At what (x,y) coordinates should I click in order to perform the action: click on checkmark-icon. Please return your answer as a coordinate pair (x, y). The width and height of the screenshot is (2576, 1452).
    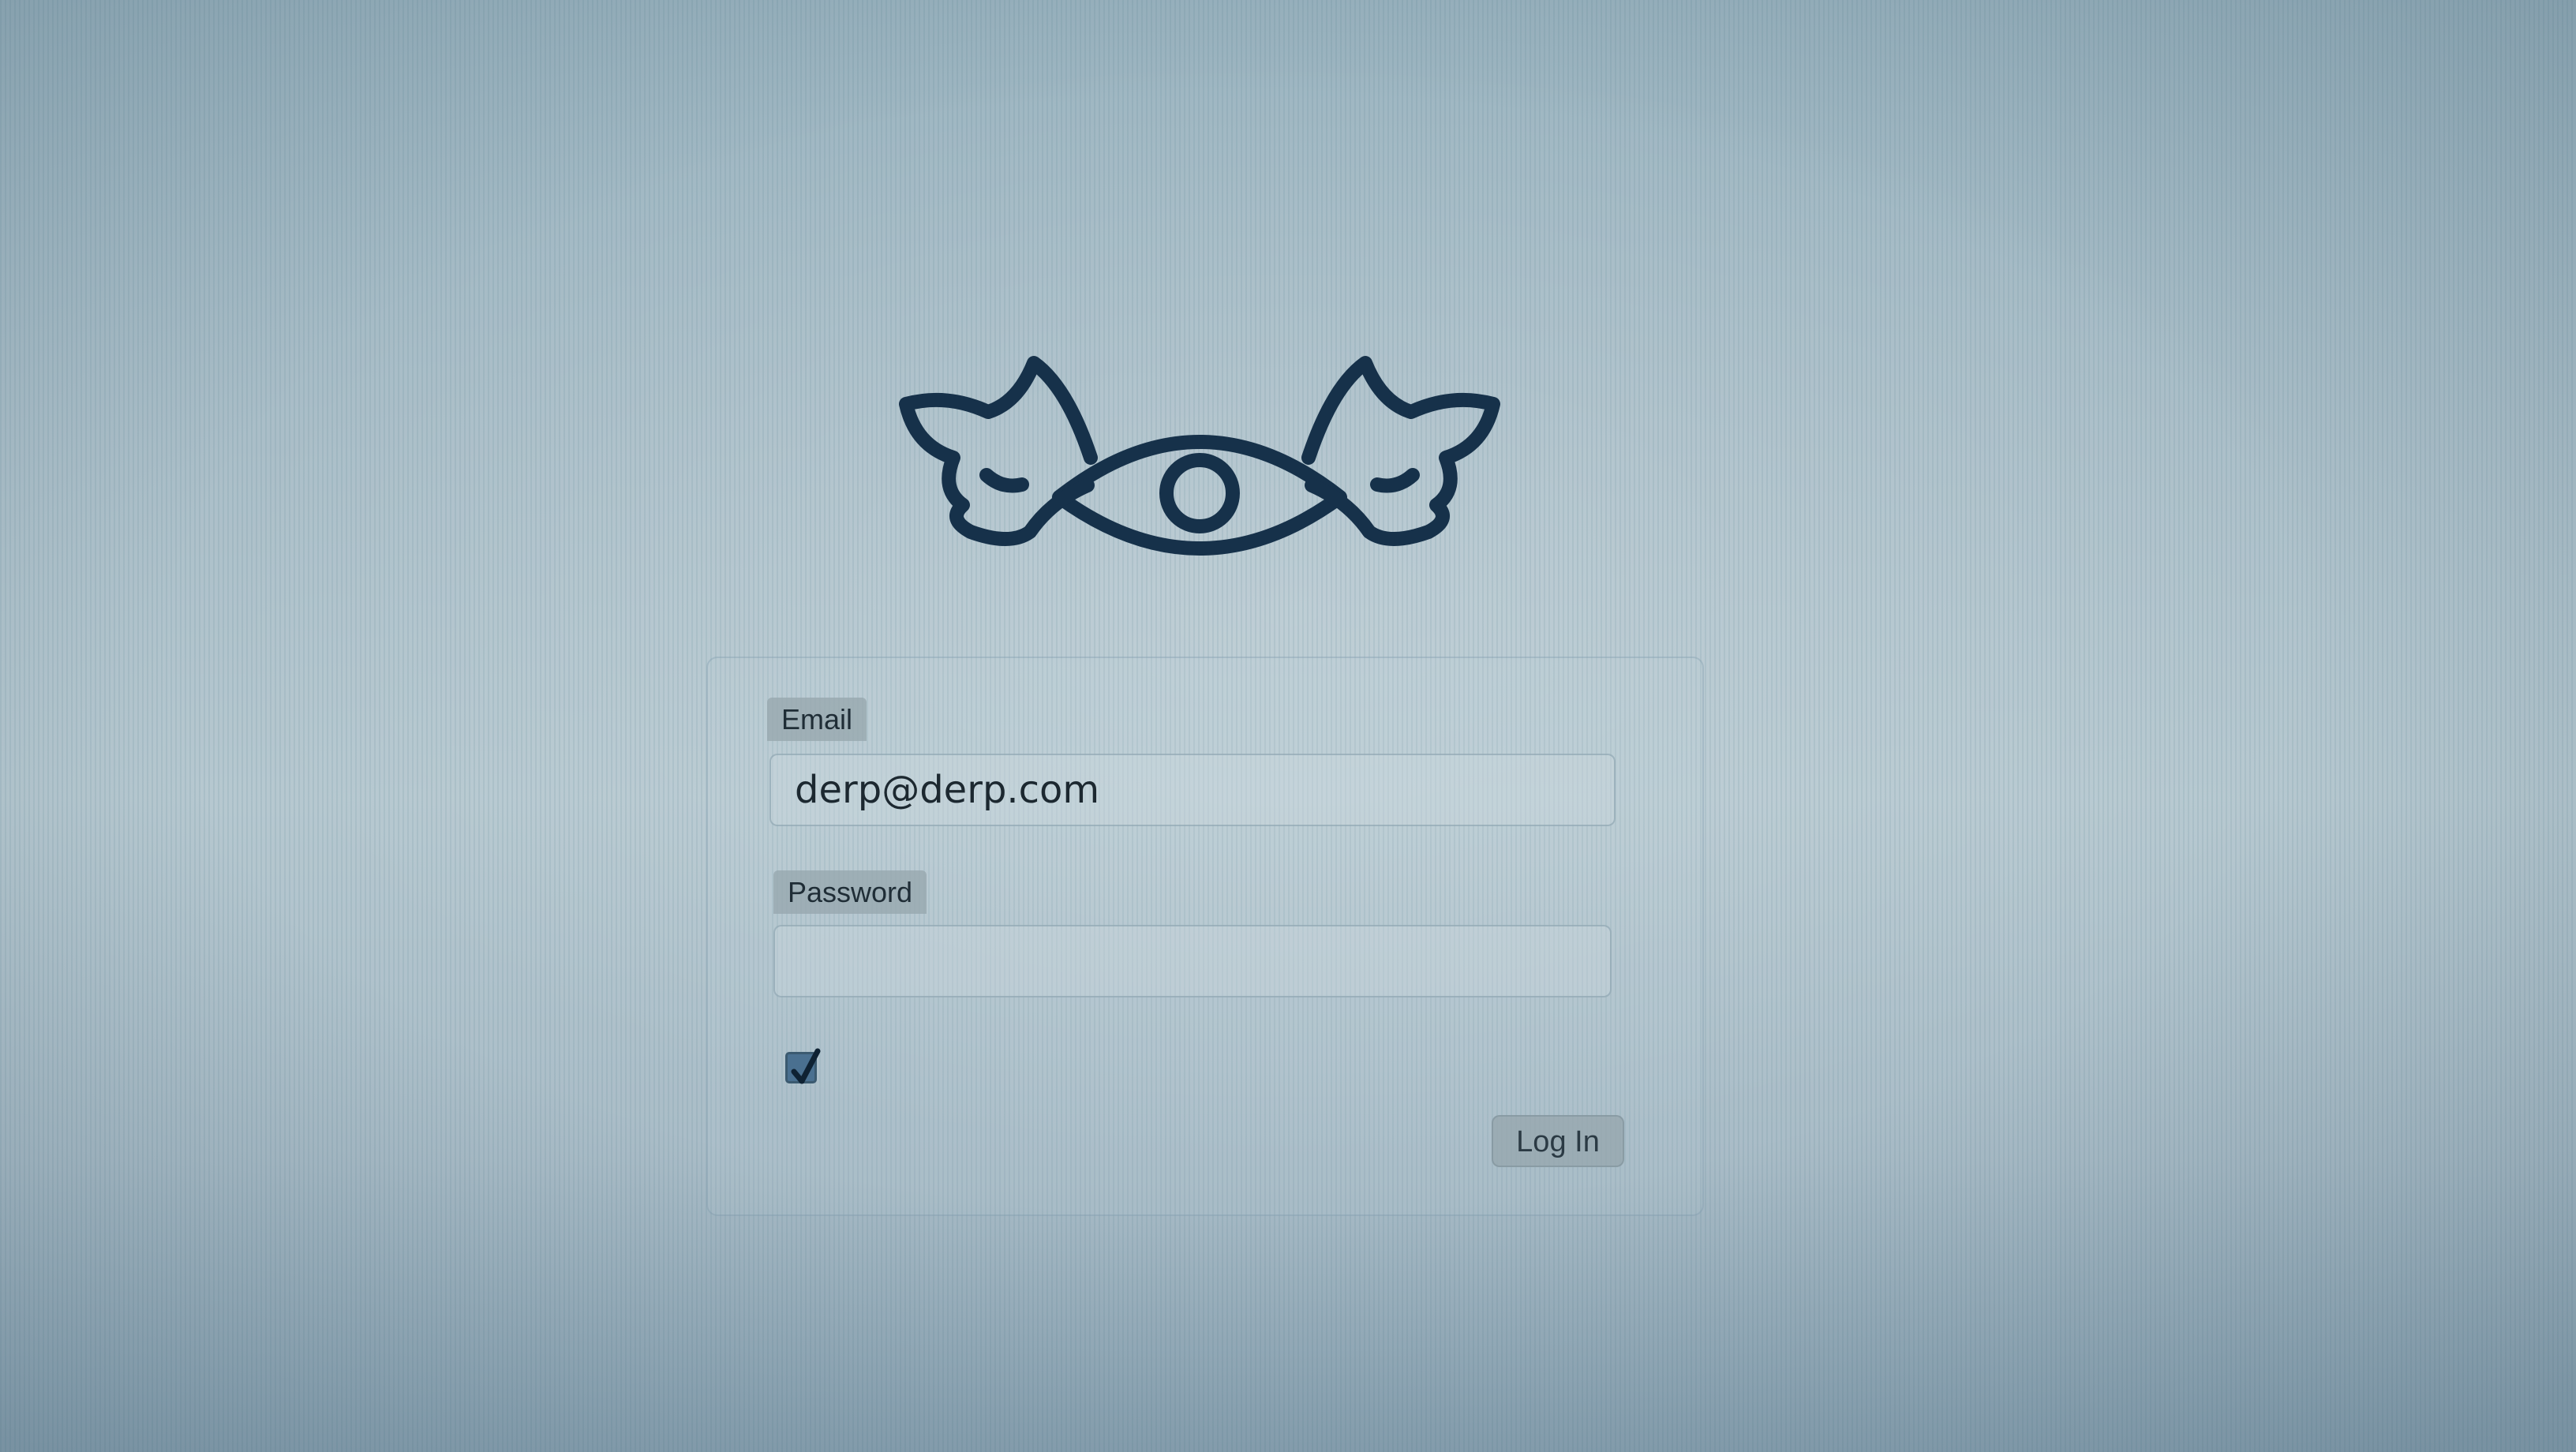
    Looking at the image, I should click on (806, 1066).